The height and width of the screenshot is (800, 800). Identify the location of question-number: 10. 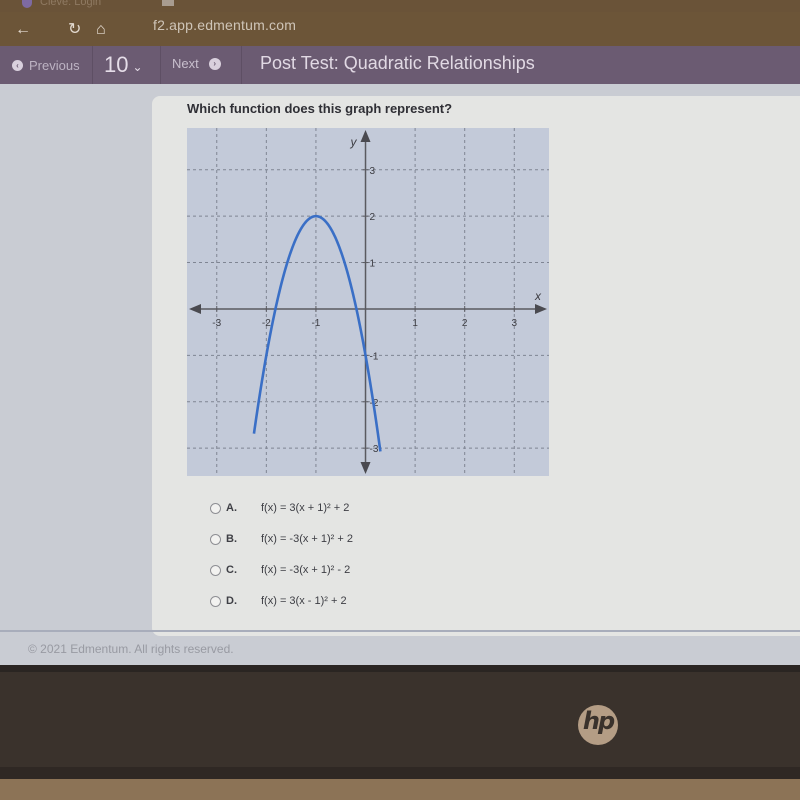
(116, 64).